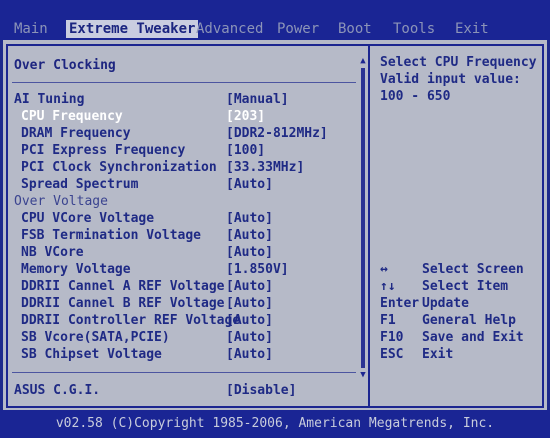 The image size is (550, 438). I want to click on setting-ddrii-channel-a-ref: DDRII Cannel A REF Voltage [Auto], so click(180, 286).